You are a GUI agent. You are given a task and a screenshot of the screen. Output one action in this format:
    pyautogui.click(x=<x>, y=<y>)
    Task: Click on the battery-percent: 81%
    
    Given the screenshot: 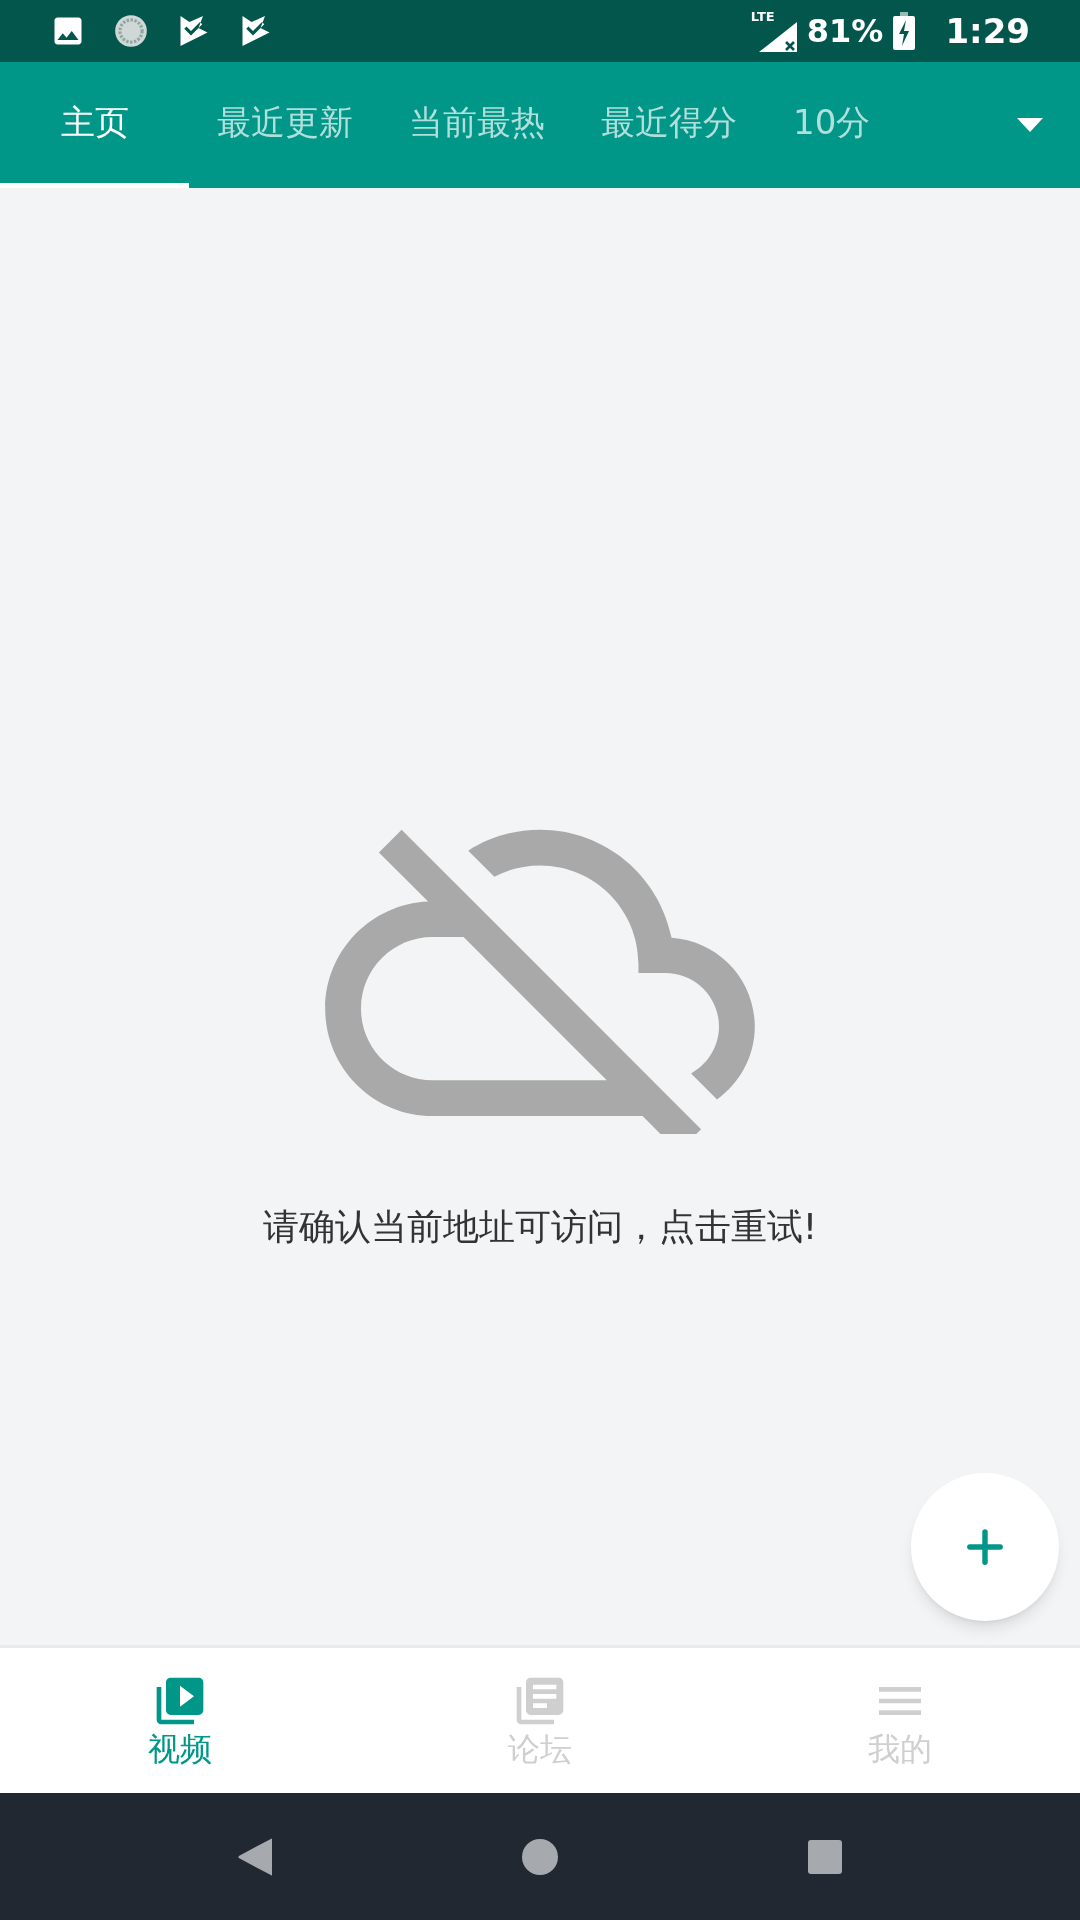 What is the action you would take?
    pyautogui.click(x=845, y=31)
    